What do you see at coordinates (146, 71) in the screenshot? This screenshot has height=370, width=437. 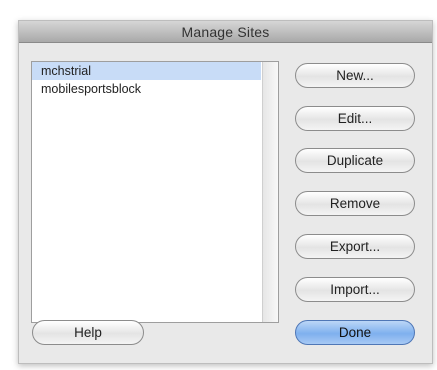 I see `site-list-item: mchstrial` at bounding box center [146, 71].